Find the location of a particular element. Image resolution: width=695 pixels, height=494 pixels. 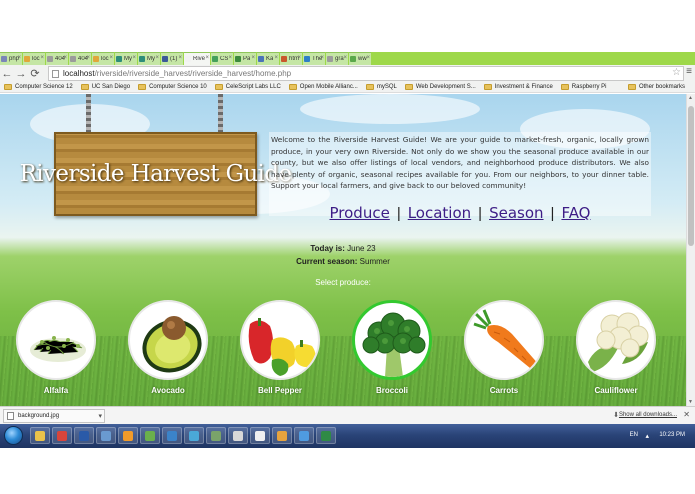

broccoli-icon is located at coordinates (394, 344).